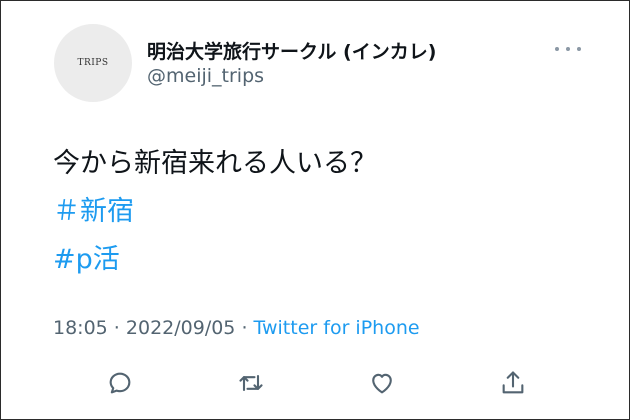 This screenshot has width=630, height=420. Describe the element at coordinates (513, 383) in the screenshot. I see `share-icon` at that location.